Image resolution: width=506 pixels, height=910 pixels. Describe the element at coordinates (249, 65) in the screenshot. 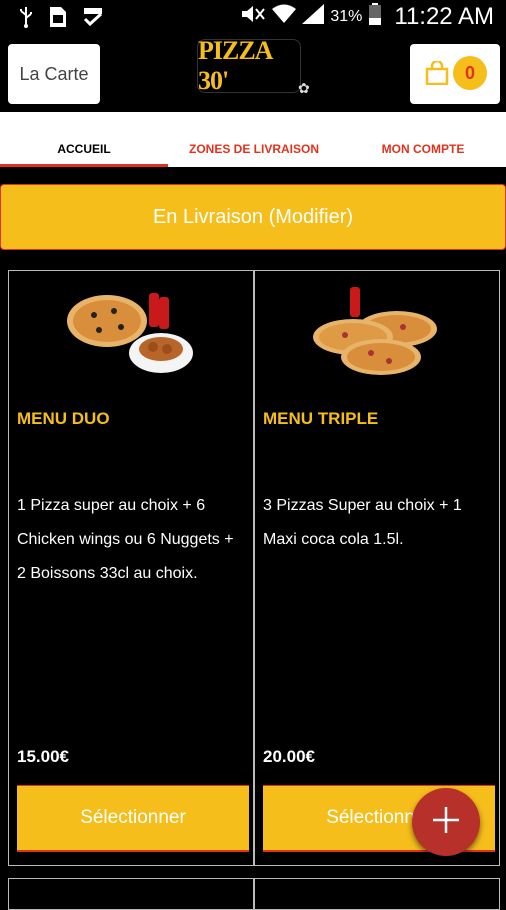

I see `logo: PIZZA 30'` at that location.